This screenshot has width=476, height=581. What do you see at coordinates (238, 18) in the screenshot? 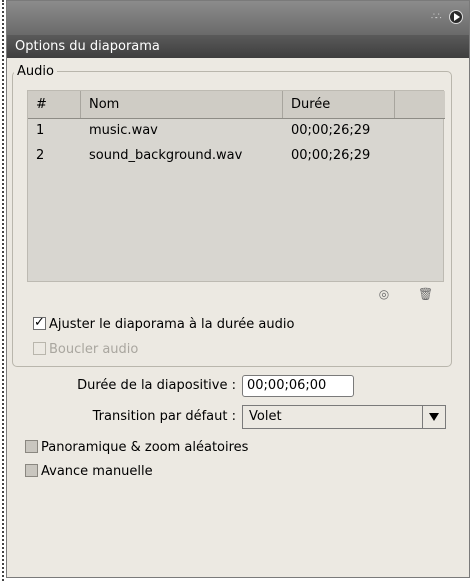
I see `panel-top-bar: ∴∴` at bounding box center [238, 18].